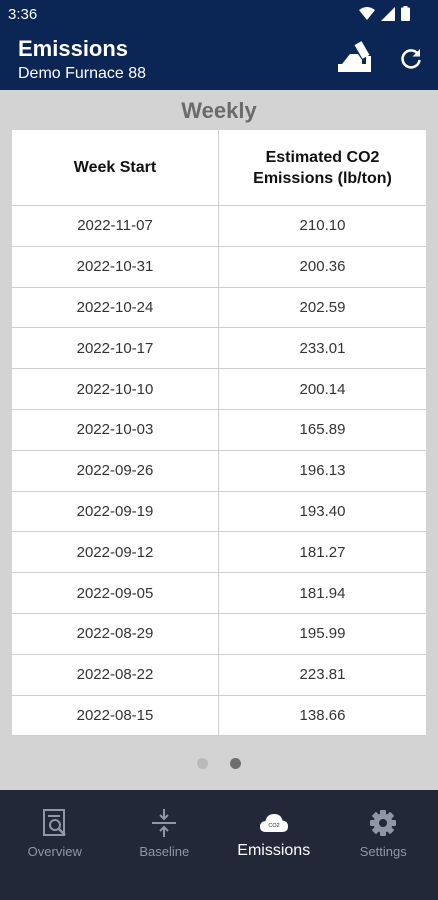 This screenshot has width=438, height=900. Describe the element at coordinates (219, 110) in the screenshot. I see `section-title: Weekly` at that location.